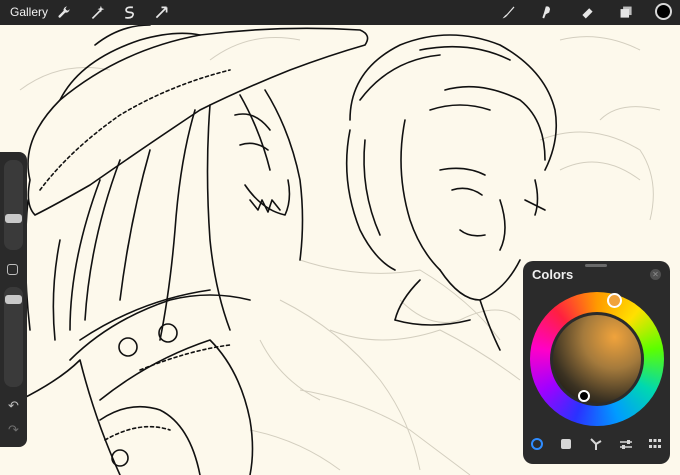 The height and width of the screenshot is (475, 680). Describe the element at coordinates (13, 205) in the screenshot. I see `brush-size-slider` at that location.